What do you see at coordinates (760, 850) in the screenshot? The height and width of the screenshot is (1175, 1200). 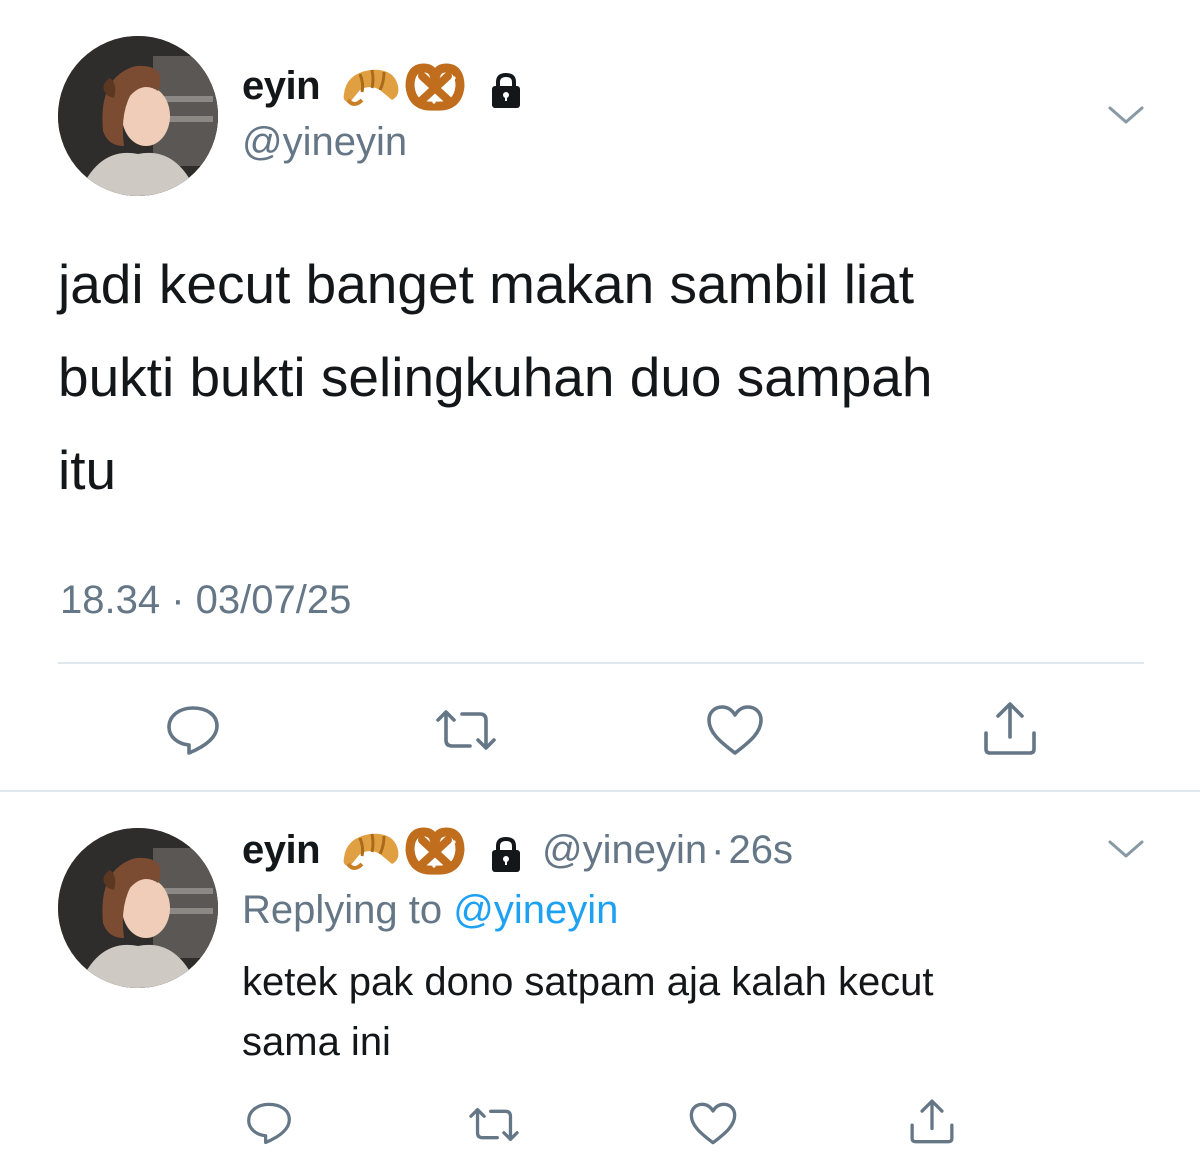 I see `tweet-age: 26s` at bounding box center [760, 850].